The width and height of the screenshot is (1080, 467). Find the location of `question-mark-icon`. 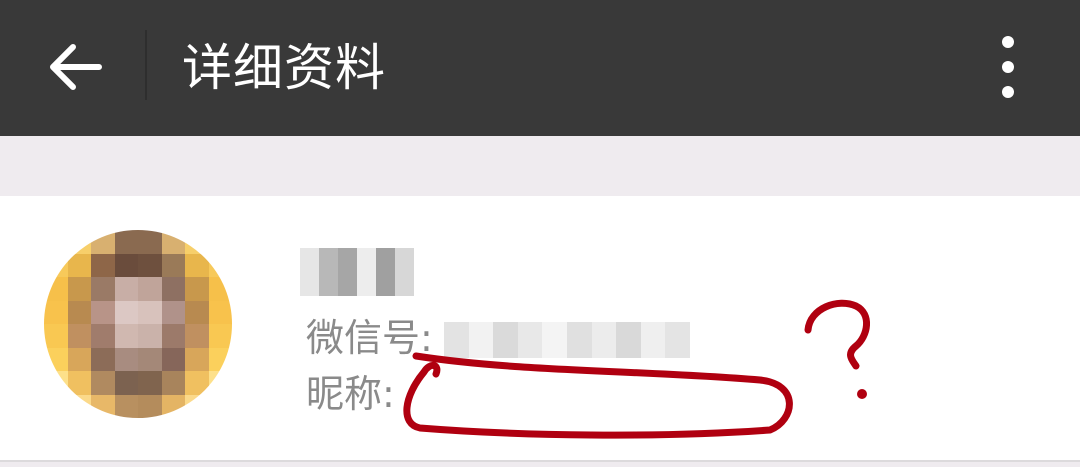

question-mark-icon is located at coordinates (837, 334).